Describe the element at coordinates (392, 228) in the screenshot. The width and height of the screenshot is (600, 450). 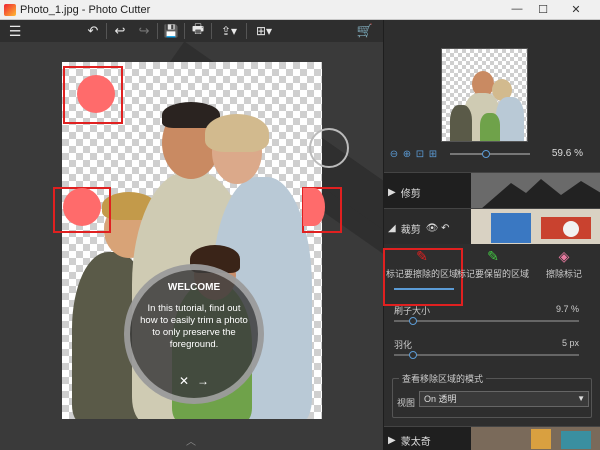
I see `chevron-down-icon: ◢` at that location.